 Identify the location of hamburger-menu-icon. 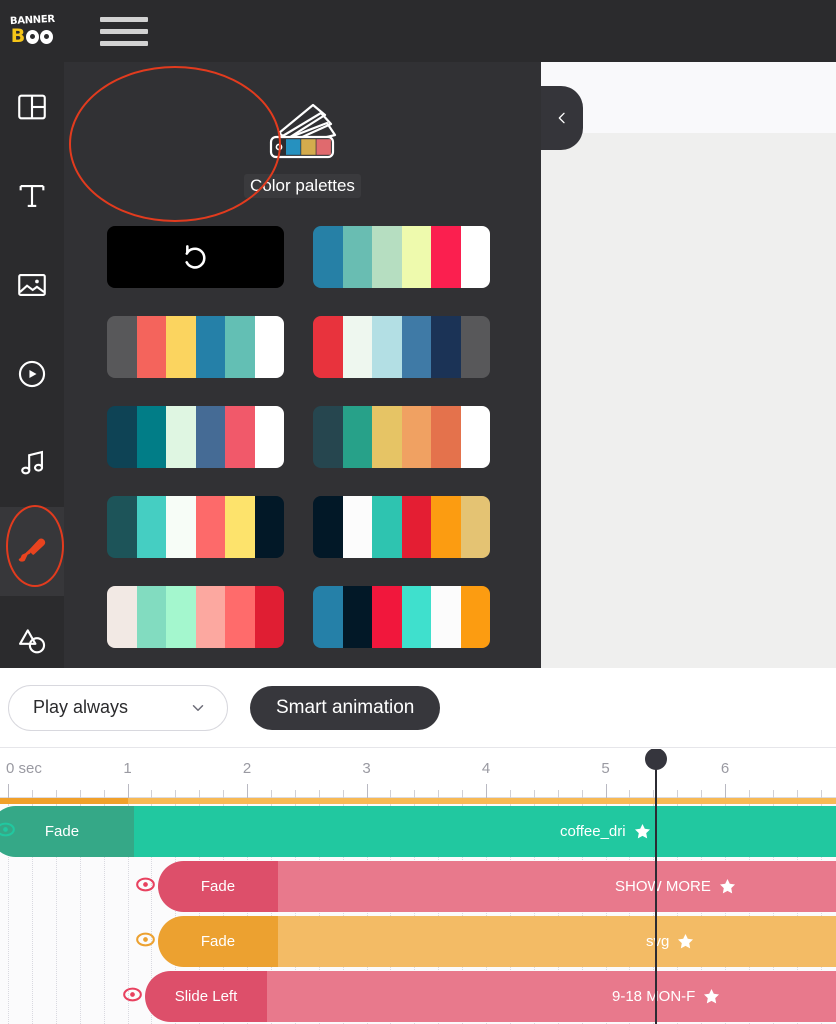
(124, 31).